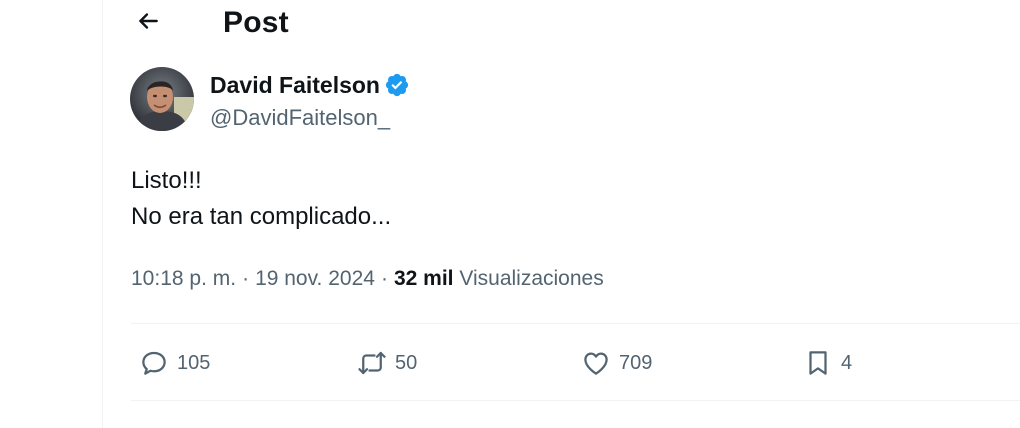 The width and height of the screenshot is (1020, 428). I want to click on views-label: Visualizaciones, so click(531, 278).